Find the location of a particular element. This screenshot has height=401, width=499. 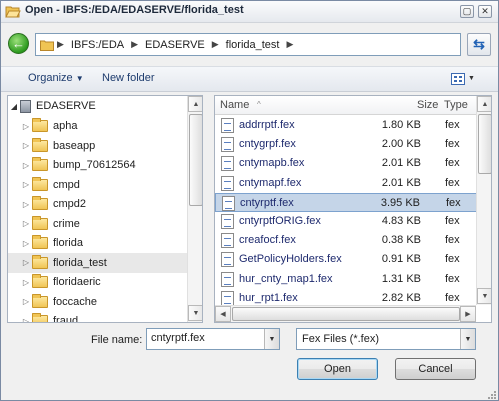

file-row: cntymapf.fex 2.01 KB fex is located at coordinates (346, 183).